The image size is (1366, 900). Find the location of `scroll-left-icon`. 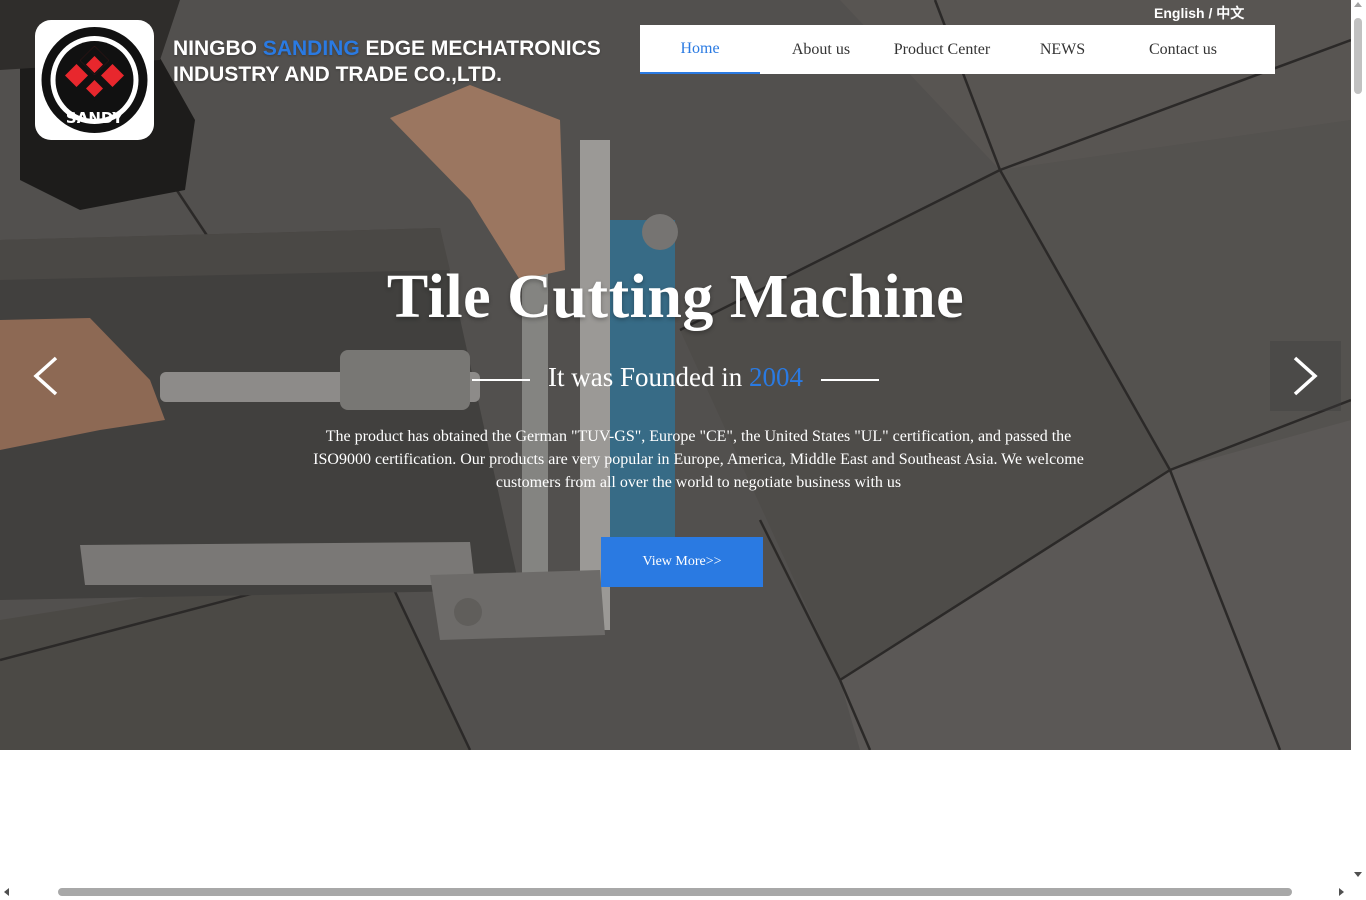

scroll-left-icon is located at coordinates (6, 892).